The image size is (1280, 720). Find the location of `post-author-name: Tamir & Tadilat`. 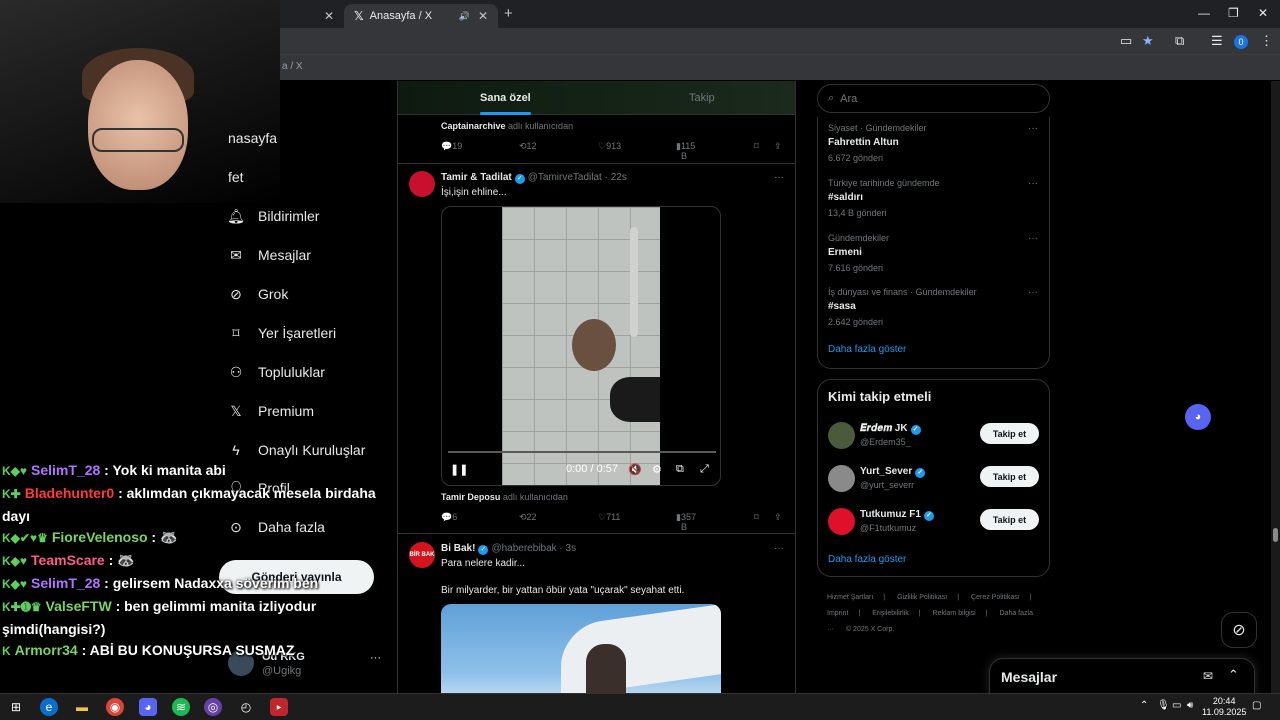

post-author-name: Tamir & Tadilat is located at coordinates (476, 177).